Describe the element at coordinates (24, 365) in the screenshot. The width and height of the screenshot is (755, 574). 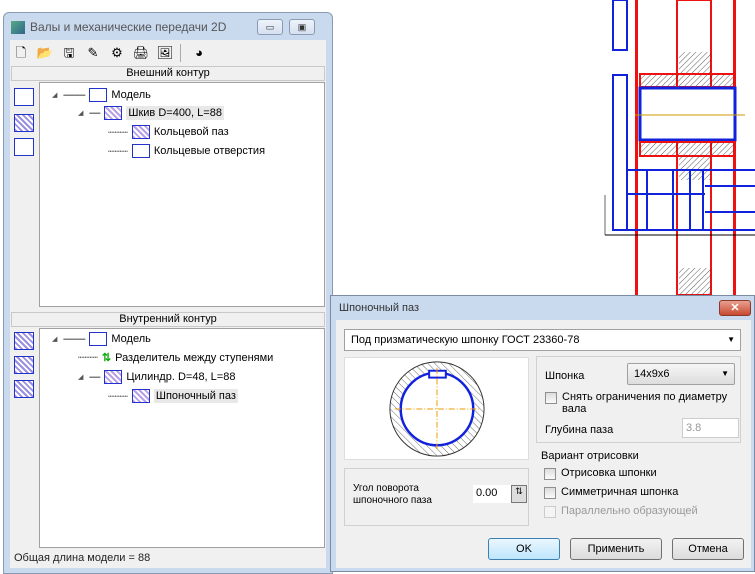
I see `inner-bore-tool-icon` at that location.